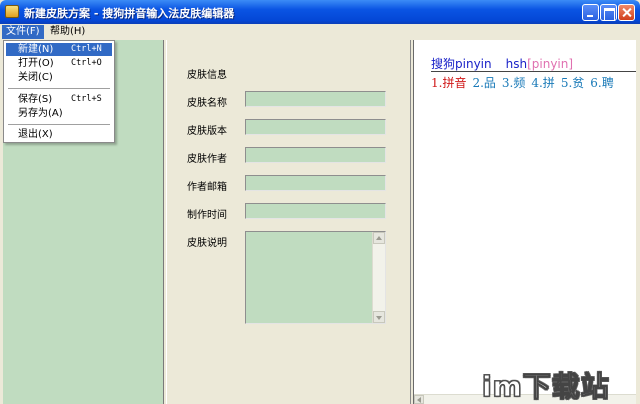  What do you see at coordinates (207, 243) in the screenshot?
I see `skin-description-label: 皮肤说明` at bounding box center [207, 243].